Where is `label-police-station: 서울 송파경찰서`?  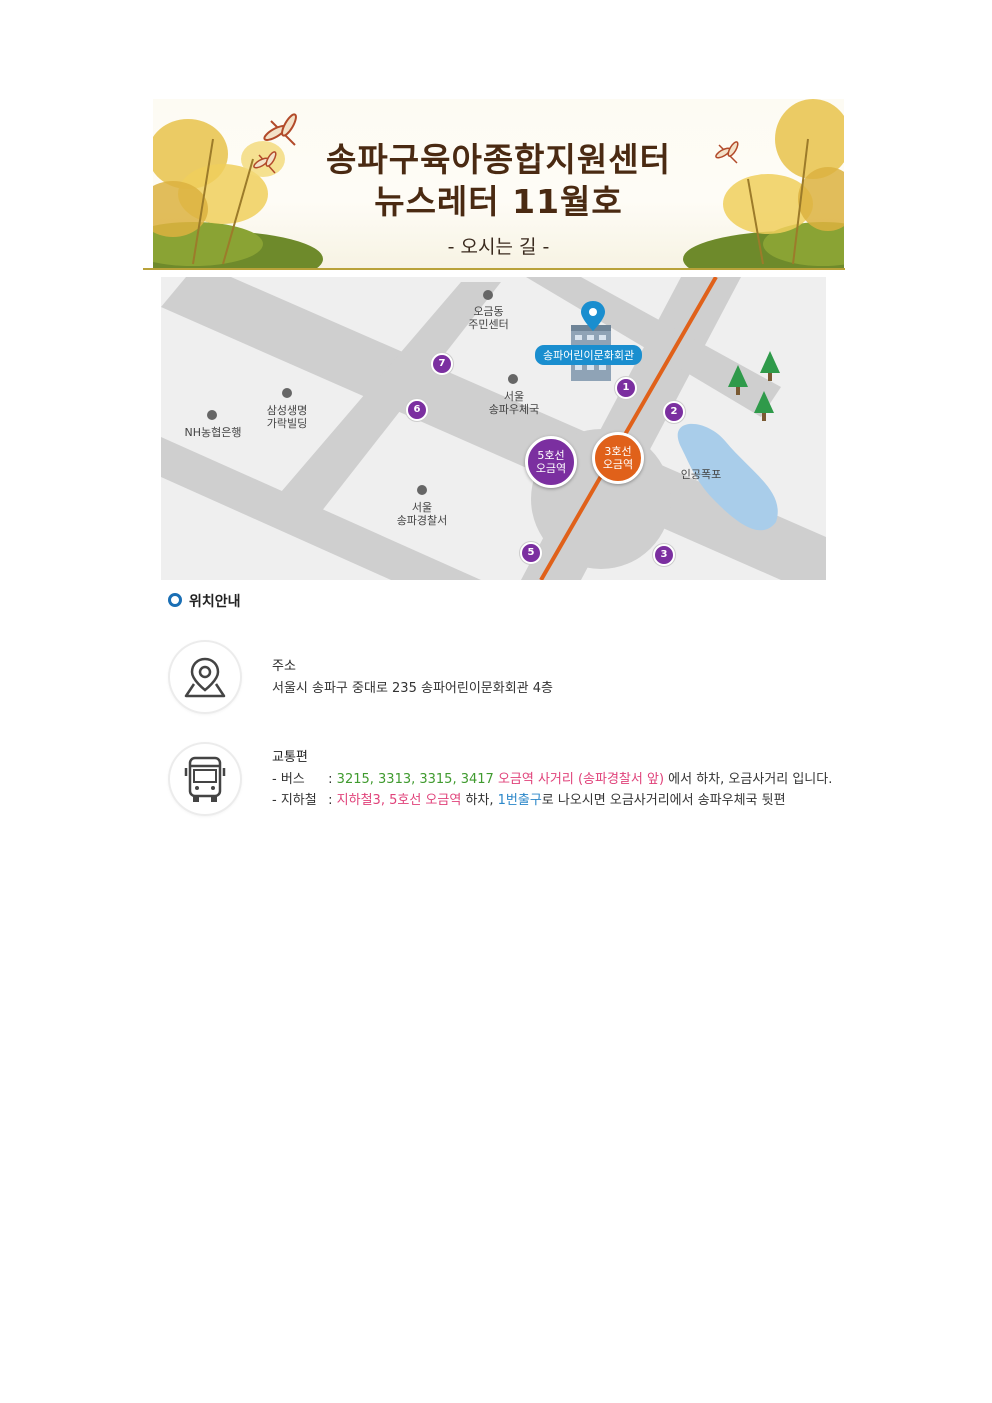
label-police-station: 서울 송파경찰서 is located at coordinates (422, 514).